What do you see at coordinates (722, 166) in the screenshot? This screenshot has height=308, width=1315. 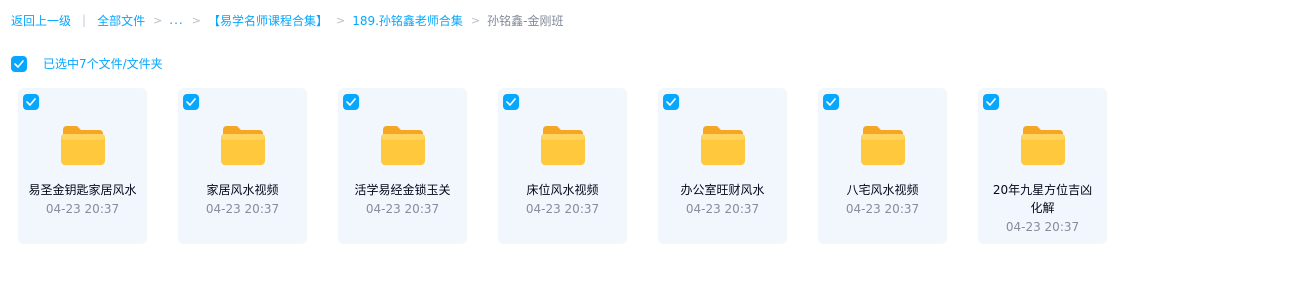 I see `folder-card: 办公室旺财风水 04-23 20:37` at bounding box center [722, 166].